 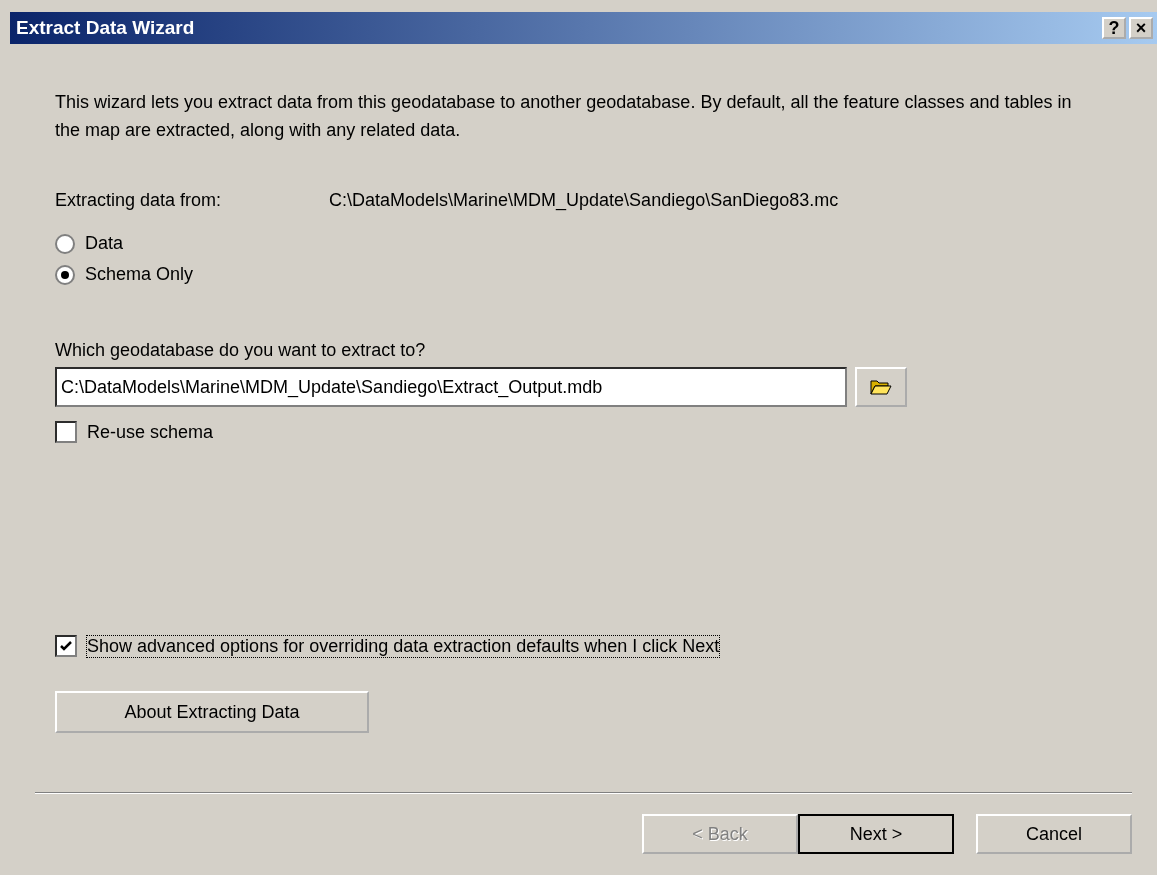 What do you see at coordinates (564, 116) in the screenshot?
I see `intro-text: This wizard lets you extract data from this geodatabase to another geodatabase. By default, all the feature classes and tables in the map are extracted, along with any related data.` at bounding box center [564, 116].